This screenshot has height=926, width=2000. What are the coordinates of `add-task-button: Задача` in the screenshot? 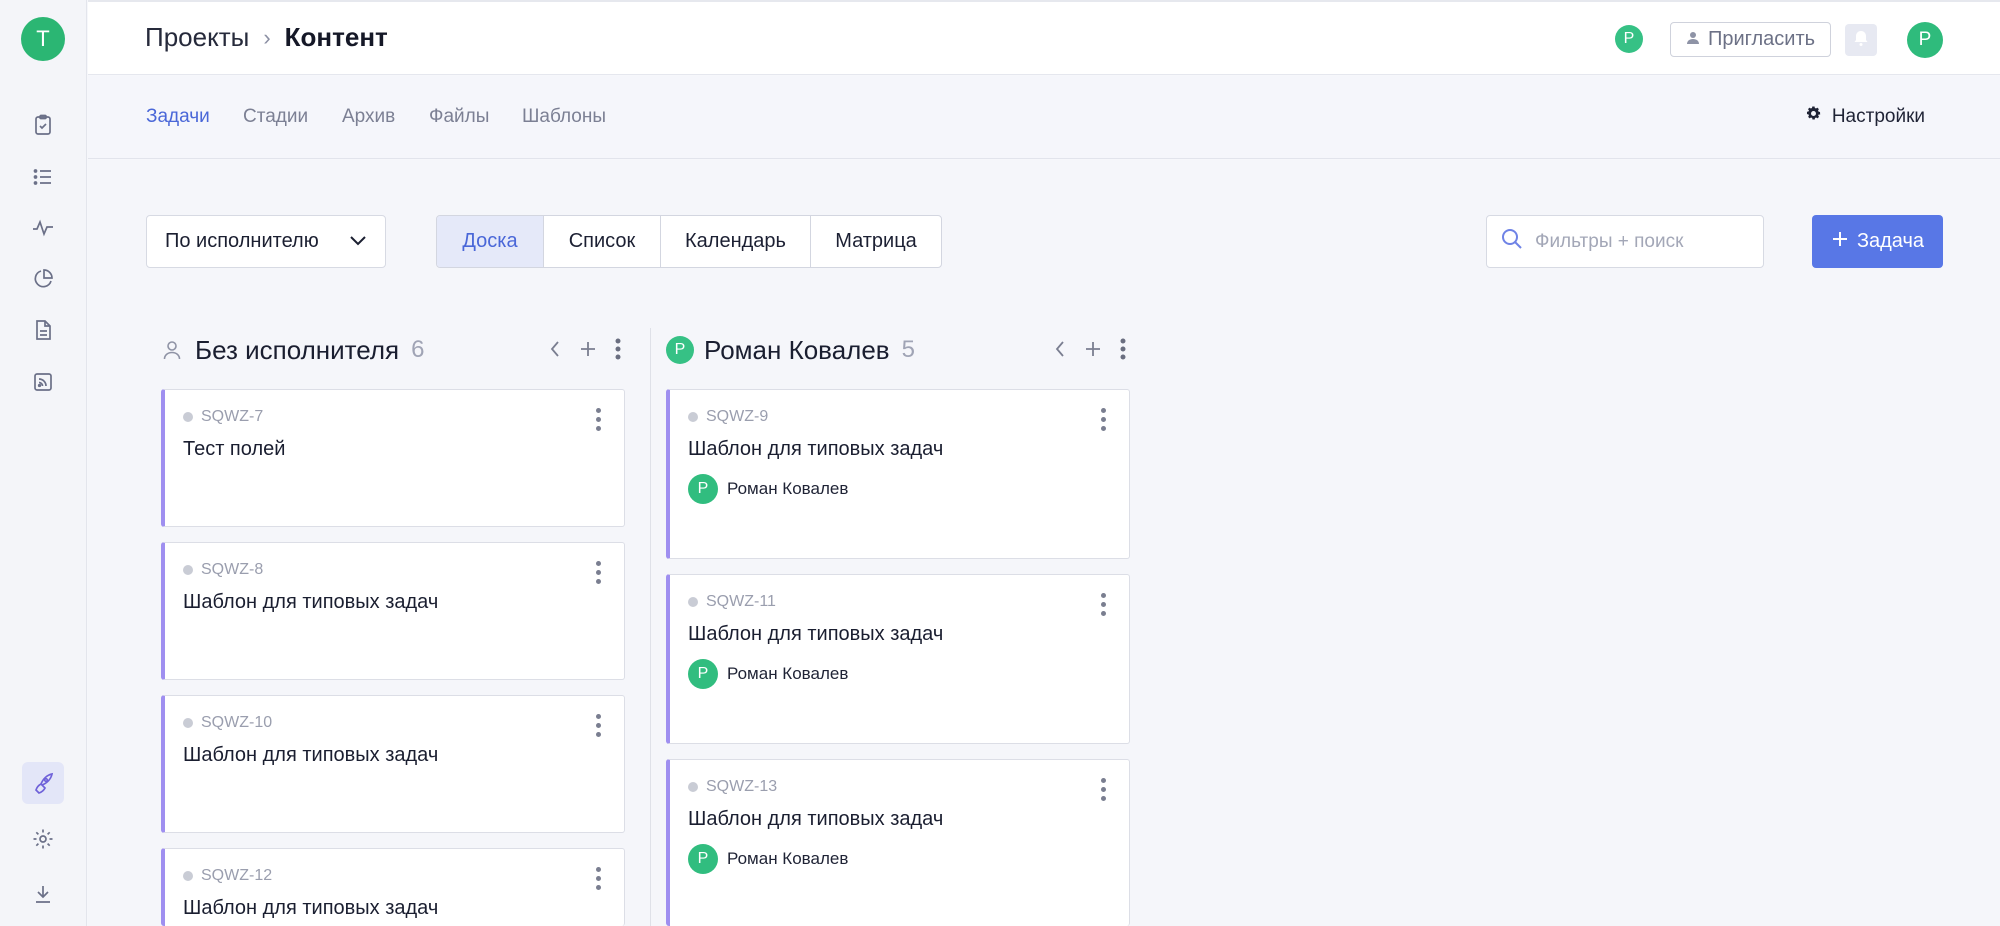 It's located at (1877, 241).